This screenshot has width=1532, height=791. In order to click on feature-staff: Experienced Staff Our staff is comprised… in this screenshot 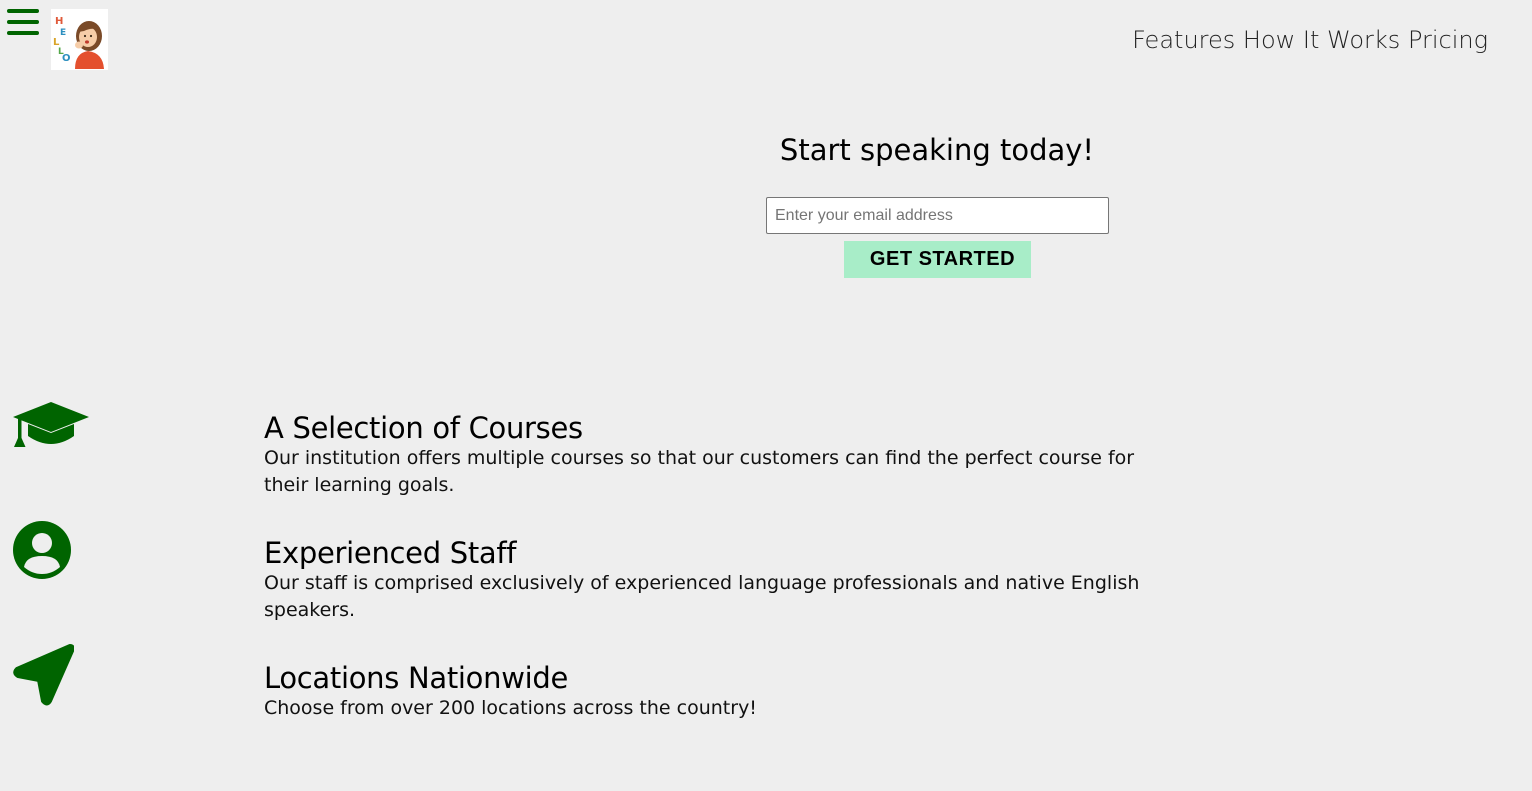, I will do `click(724, 580)`.